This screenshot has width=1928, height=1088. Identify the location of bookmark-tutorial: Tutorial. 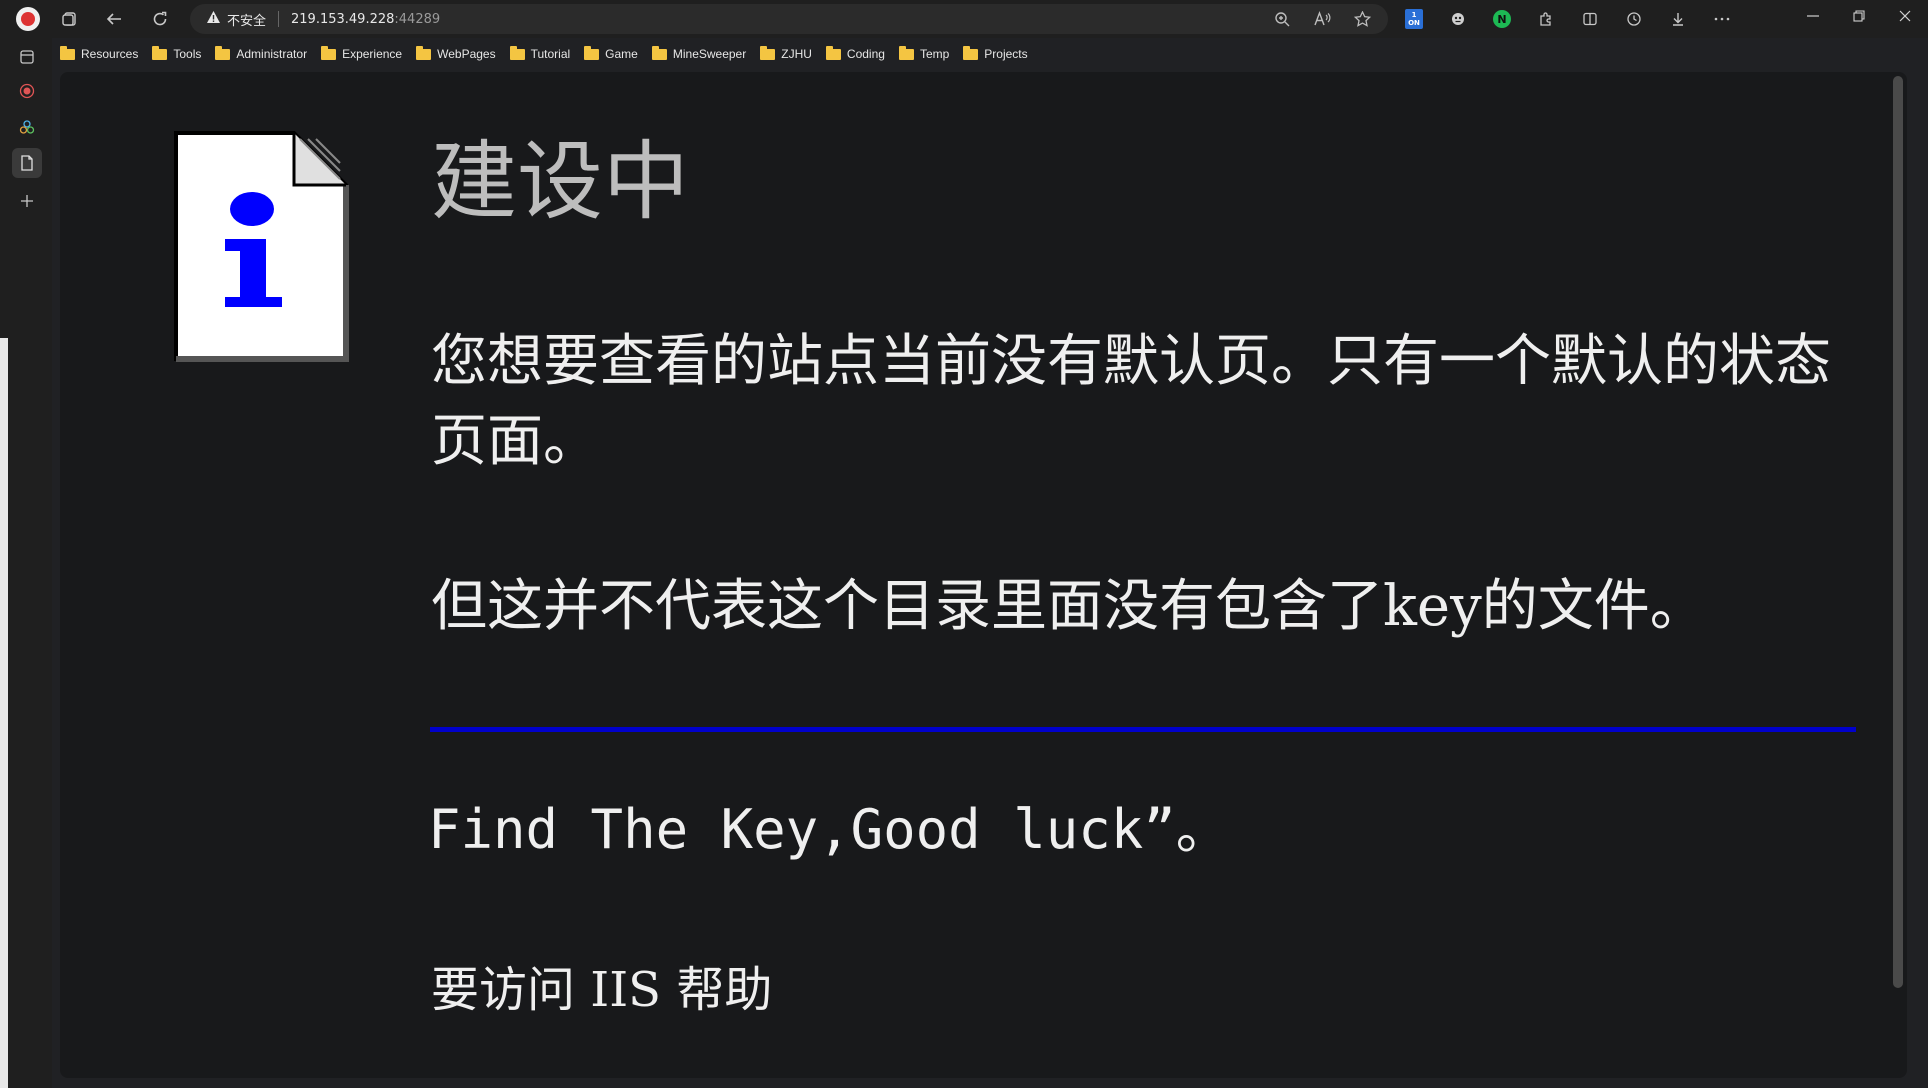
(540, 53).